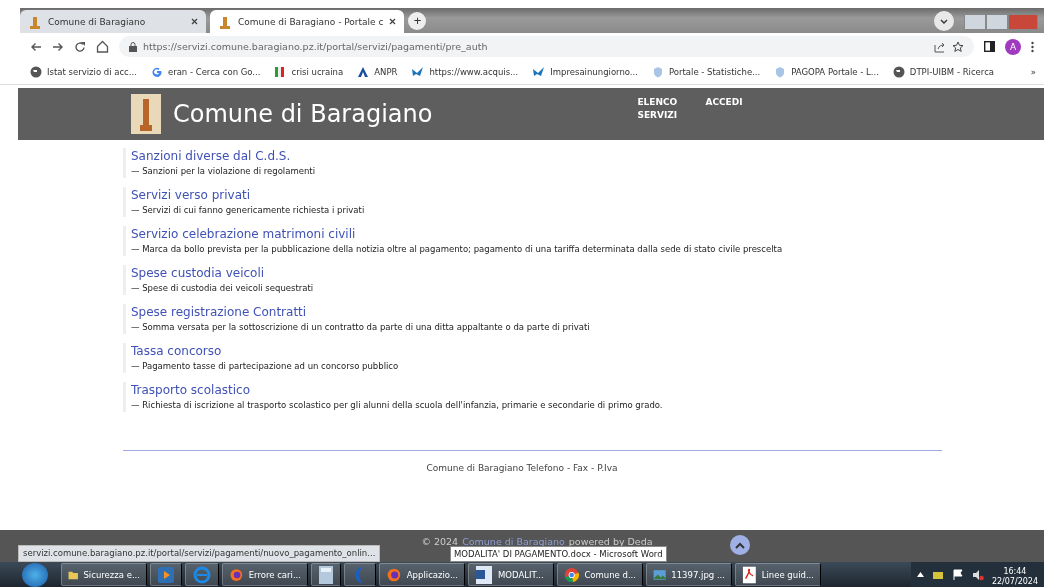 This screenshot has width=1044, height=587. I want to click on star-icon, so click(958, 46).